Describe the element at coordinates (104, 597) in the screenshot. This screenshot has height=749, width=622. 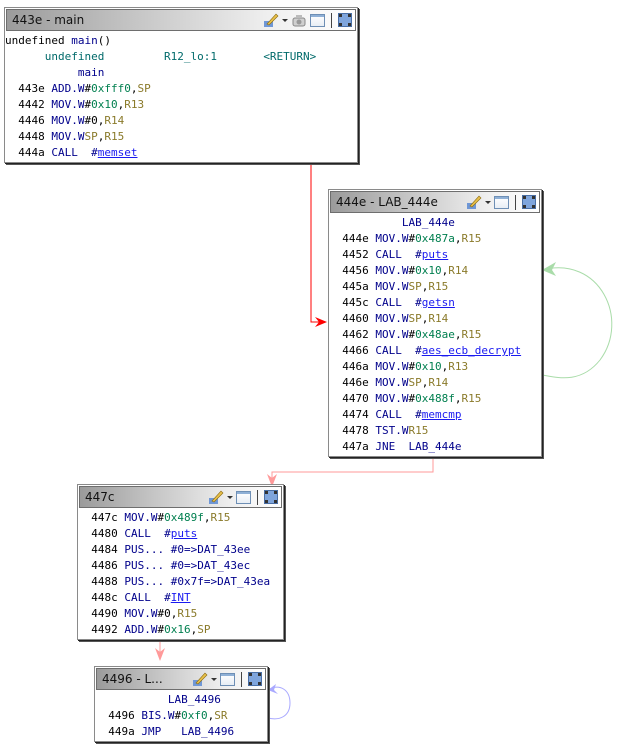
I see `address: 448c` at that location.